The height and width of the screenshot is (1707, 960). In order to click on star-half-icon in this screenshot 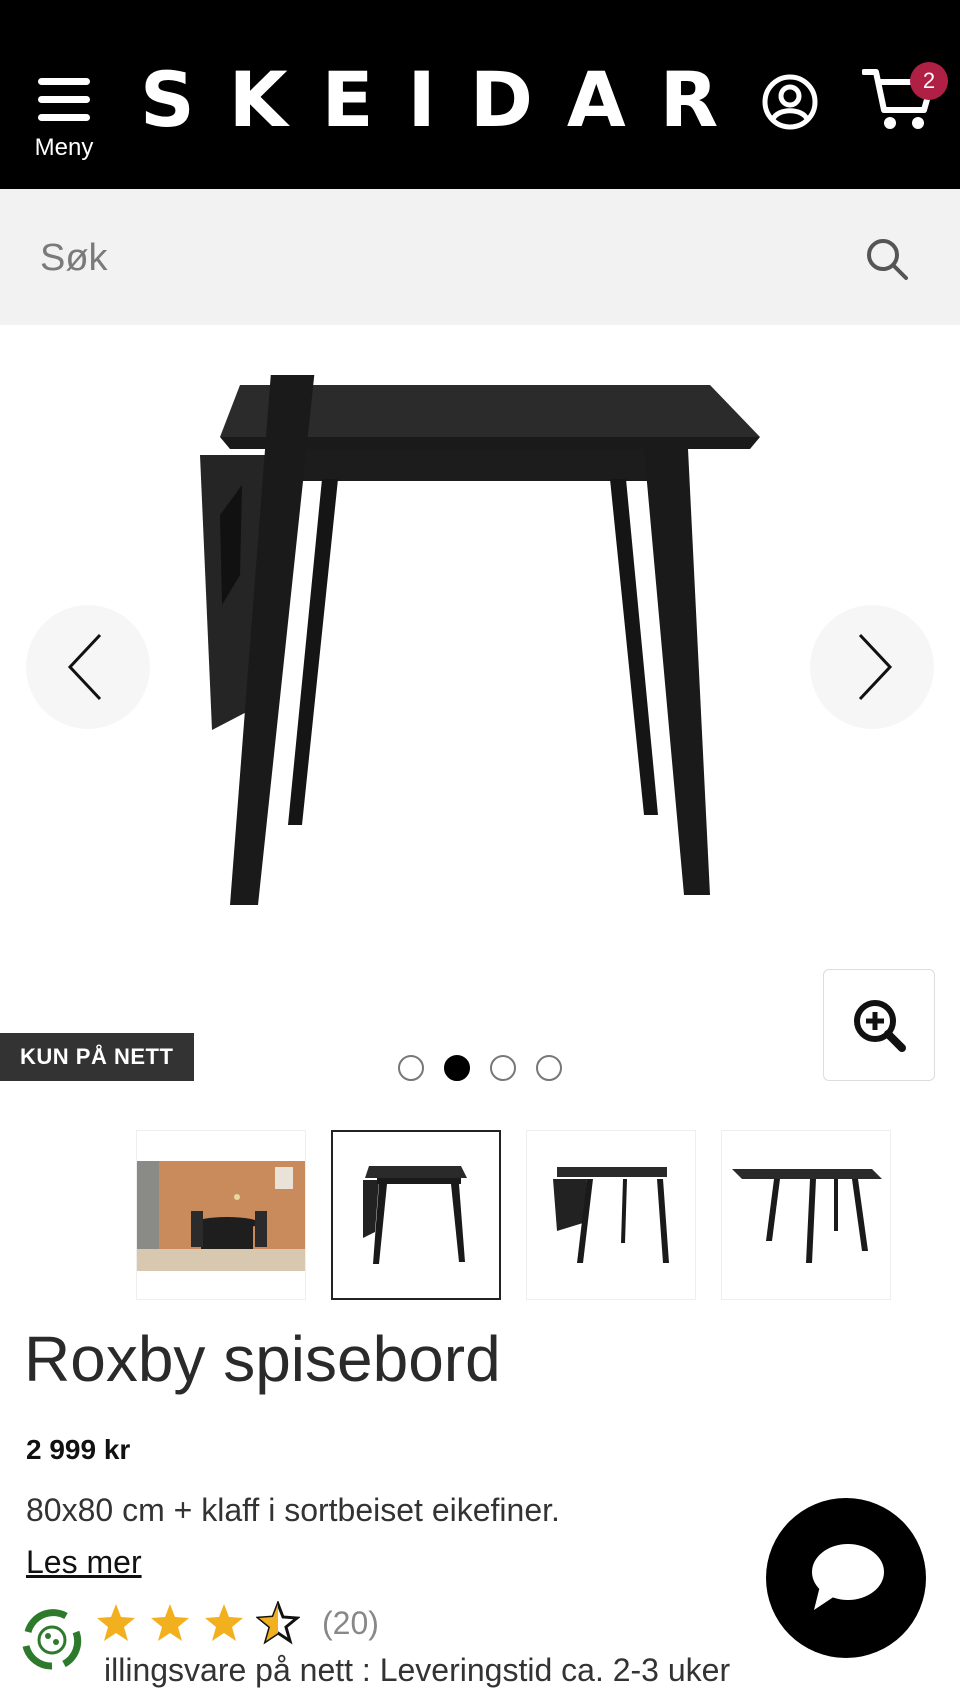, I will do `click(278, 1623)`.